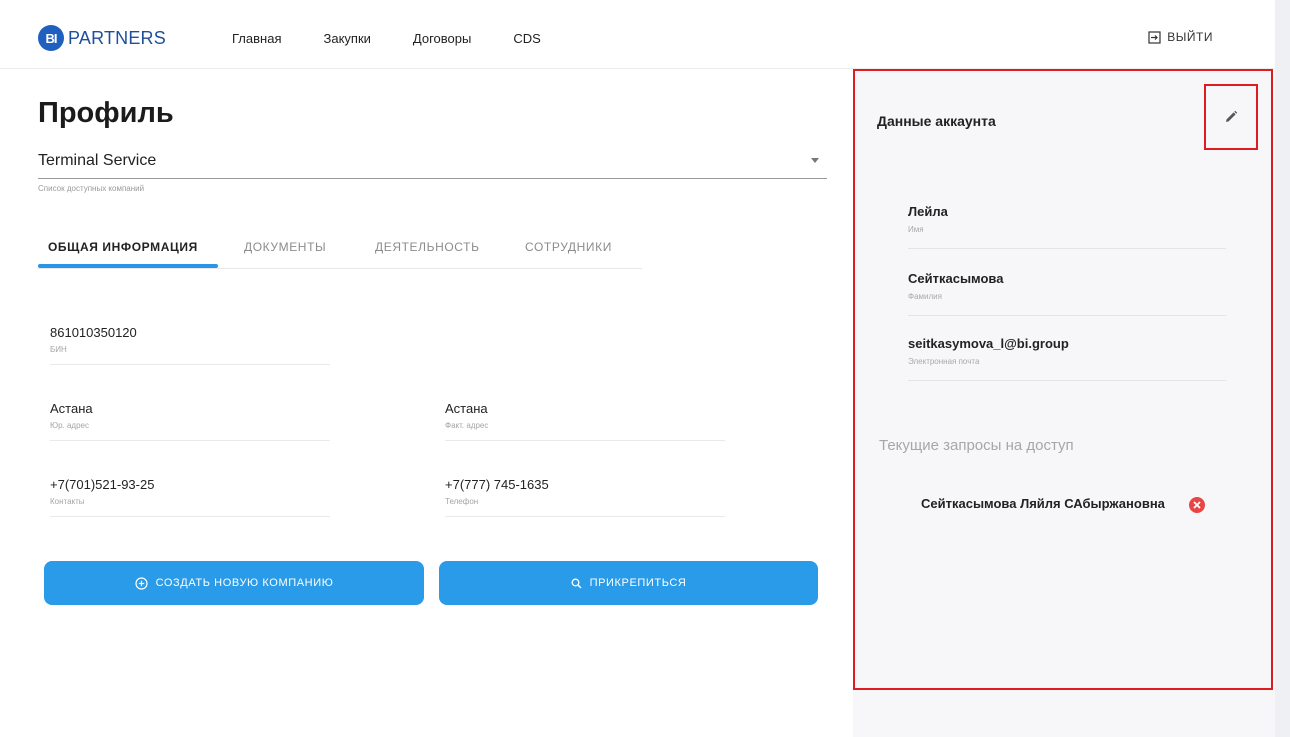  Describe the element at coordinates (58, 349) in the screenshot. I see `field-bin-label: БИН` at that location.